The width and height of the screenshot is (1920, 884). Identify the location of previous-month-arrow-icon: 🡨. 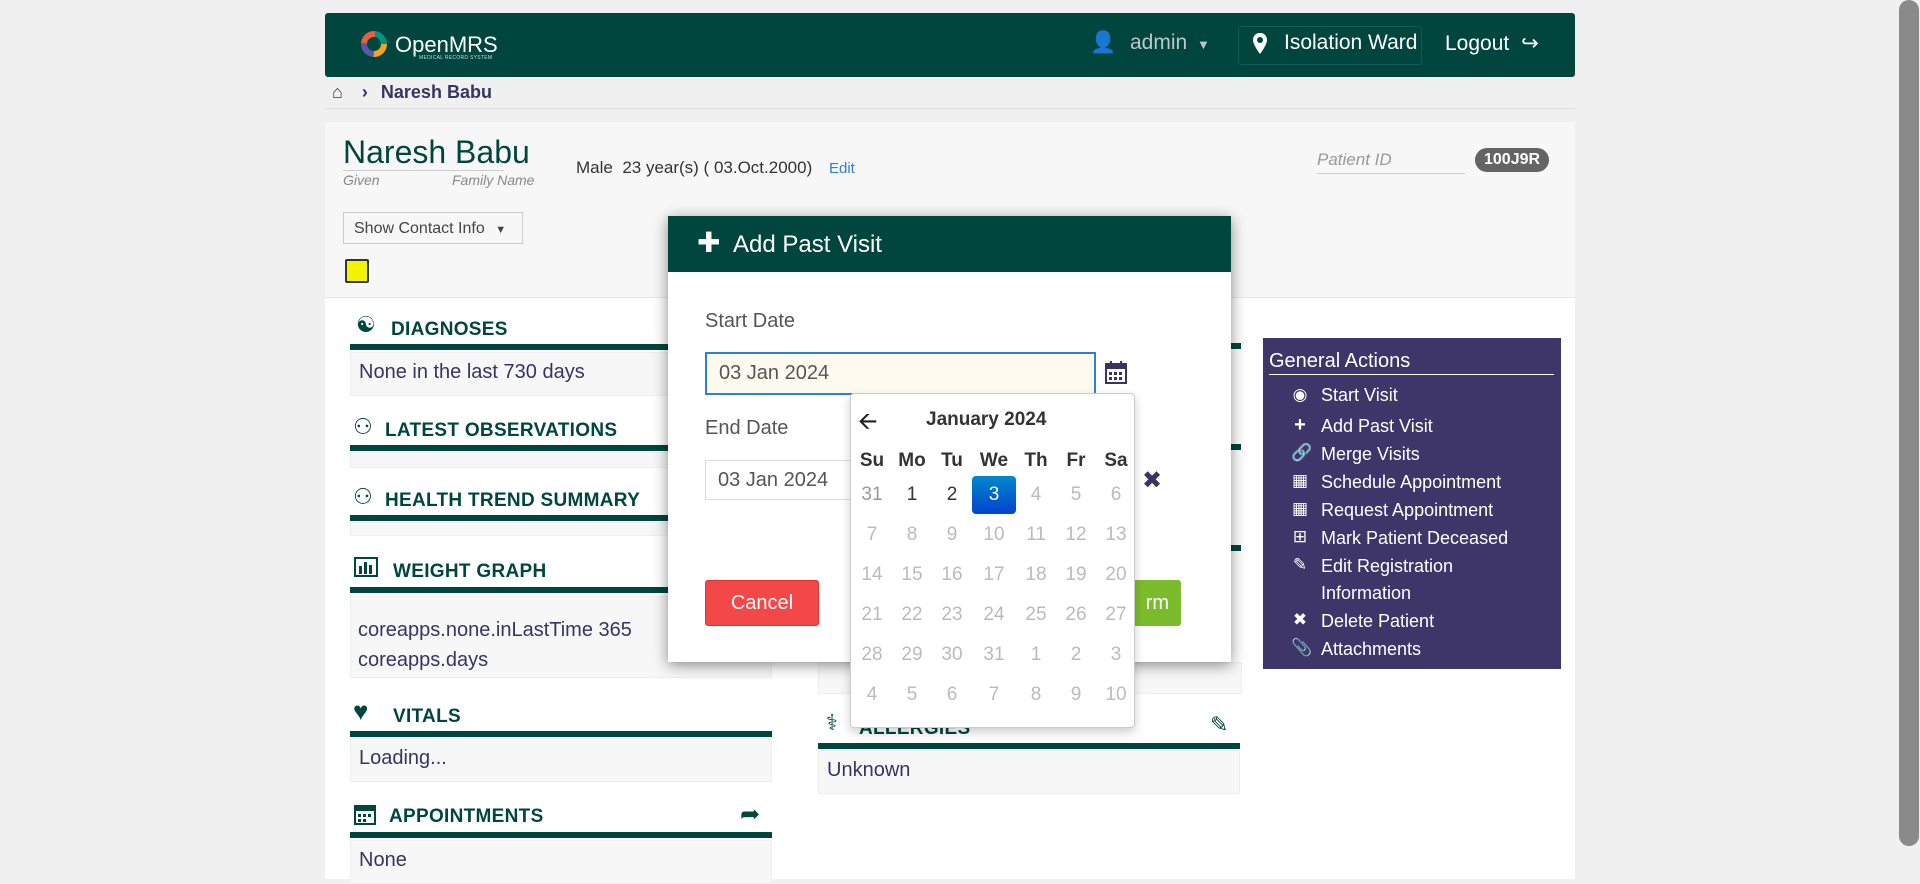
(868, 424).